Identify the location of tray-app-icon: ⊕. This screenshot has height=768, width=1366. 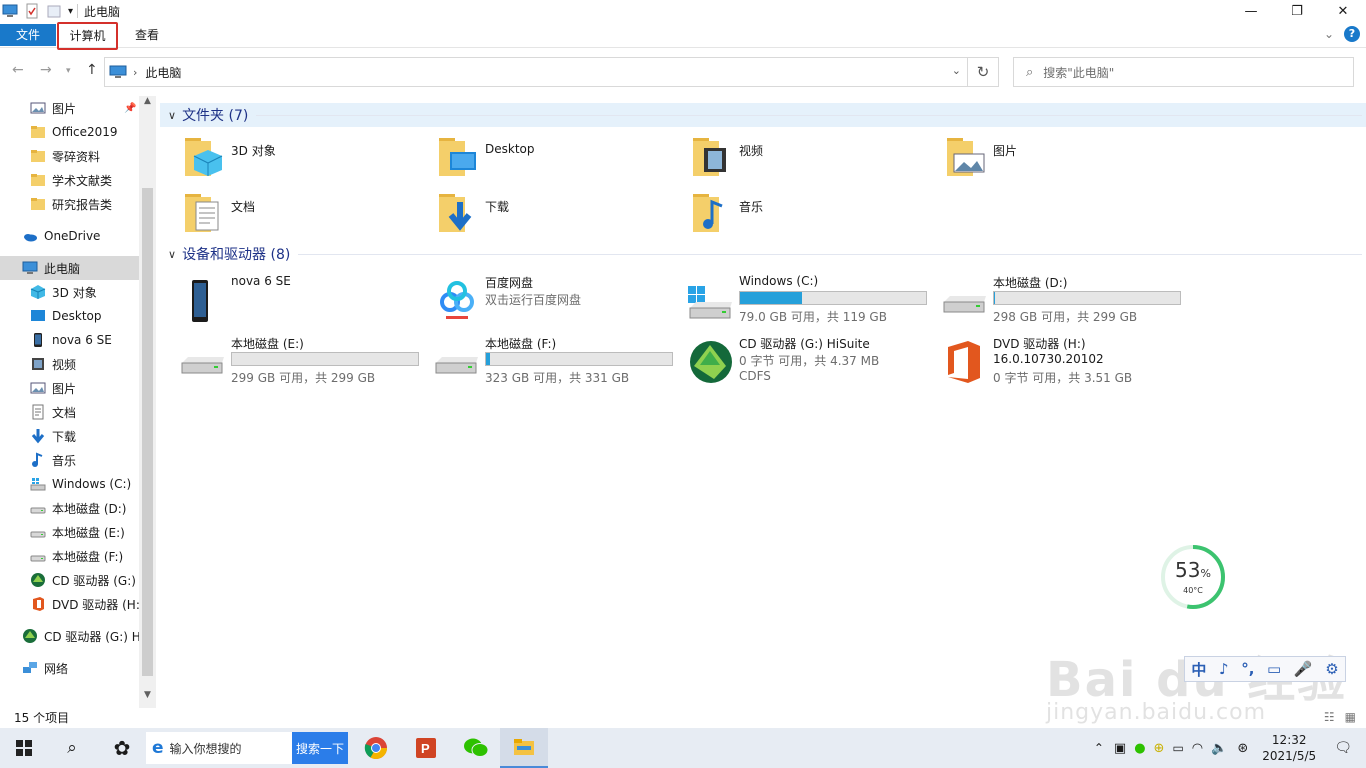
(1159, 748).